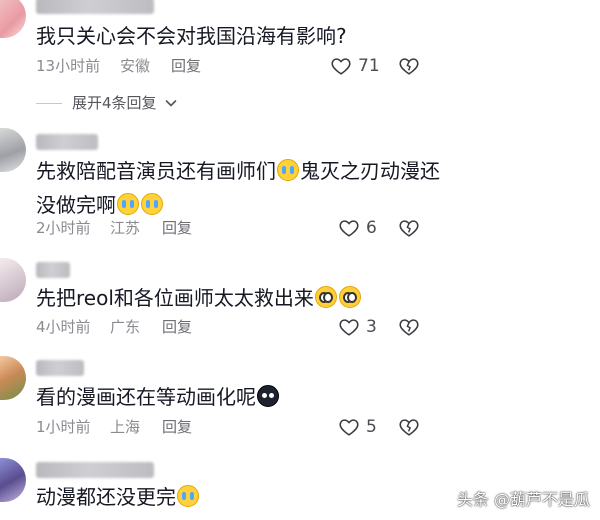  What do you see at coordinates (106, 497) in the screenshot?
I see `comment-text-body: 动漫都还没更完` at bounding box center [106, 497].